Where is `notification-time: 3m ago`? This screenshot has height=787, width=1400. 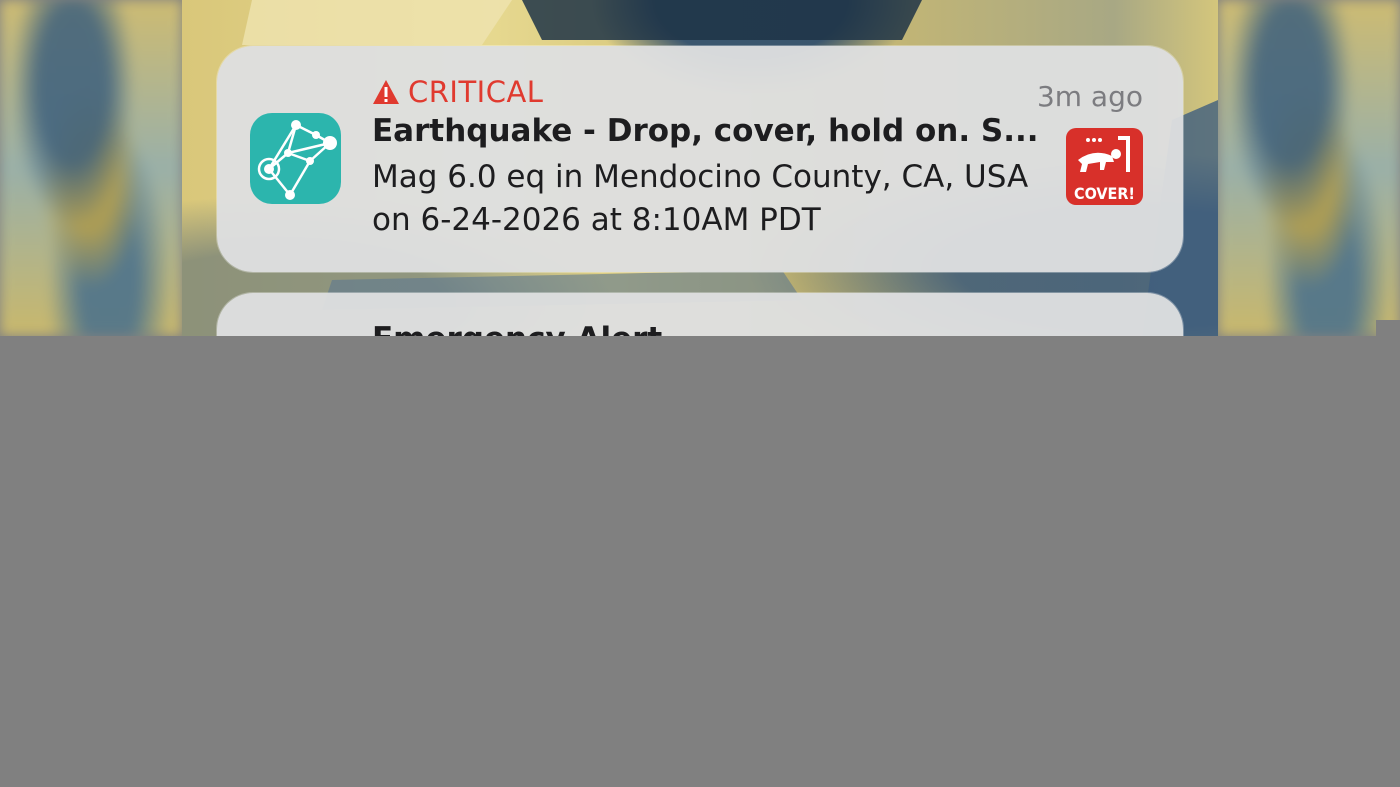 notification-time: 3m ago is located at coordinates (1089, 96).